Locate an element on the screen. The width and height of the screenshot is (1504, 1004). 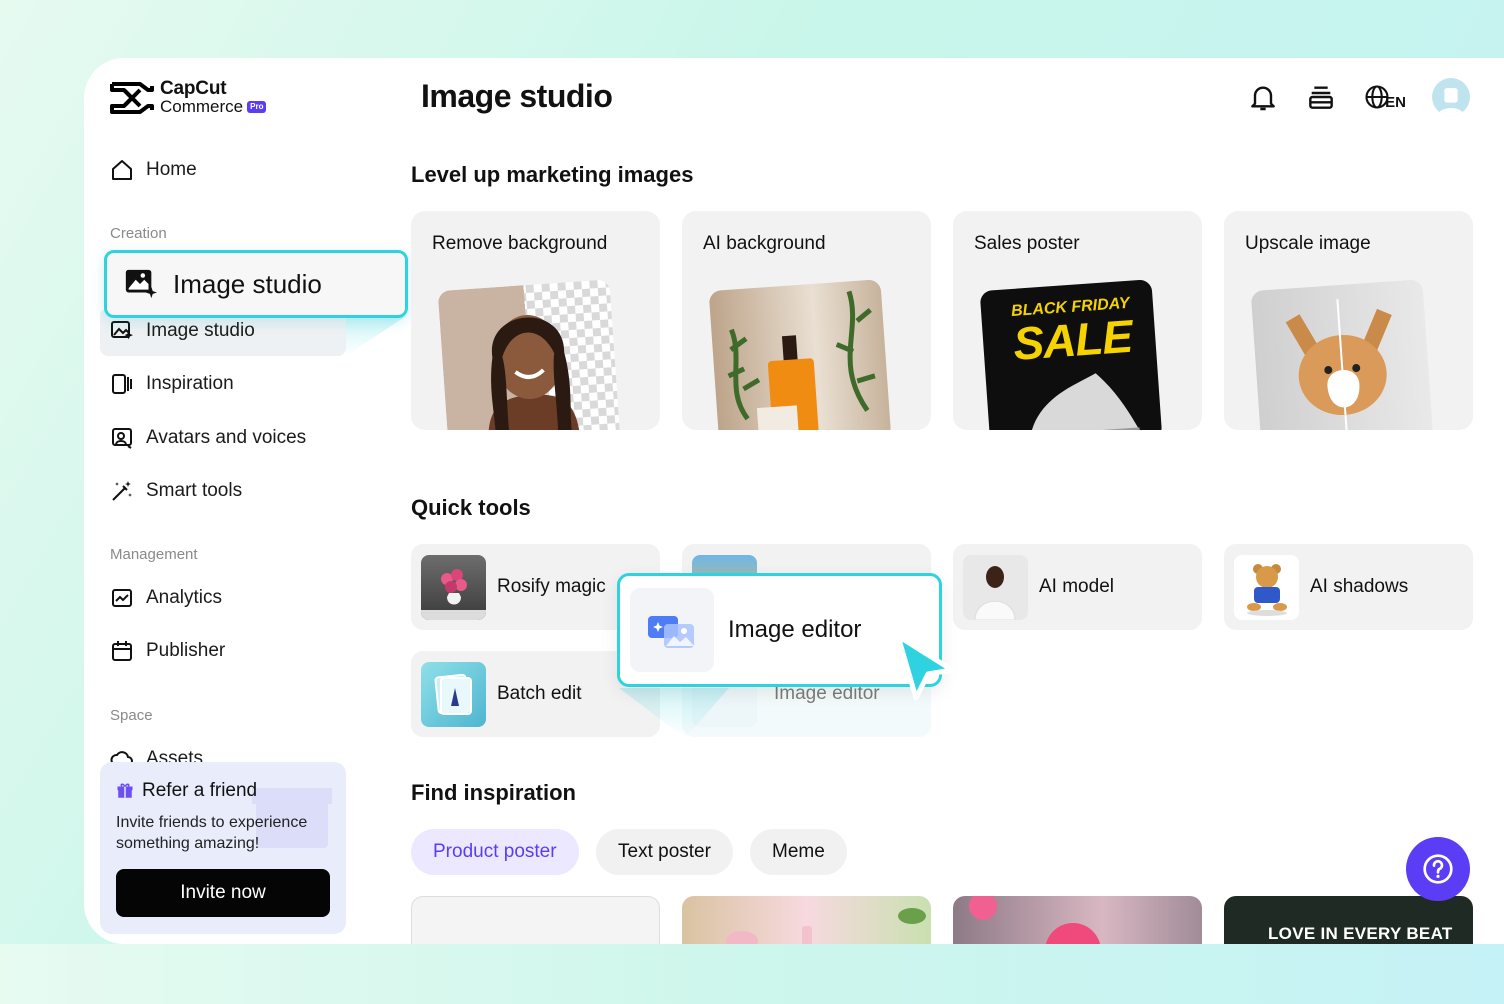
section-label-creation: Creation is located at coordinates (138, 233).